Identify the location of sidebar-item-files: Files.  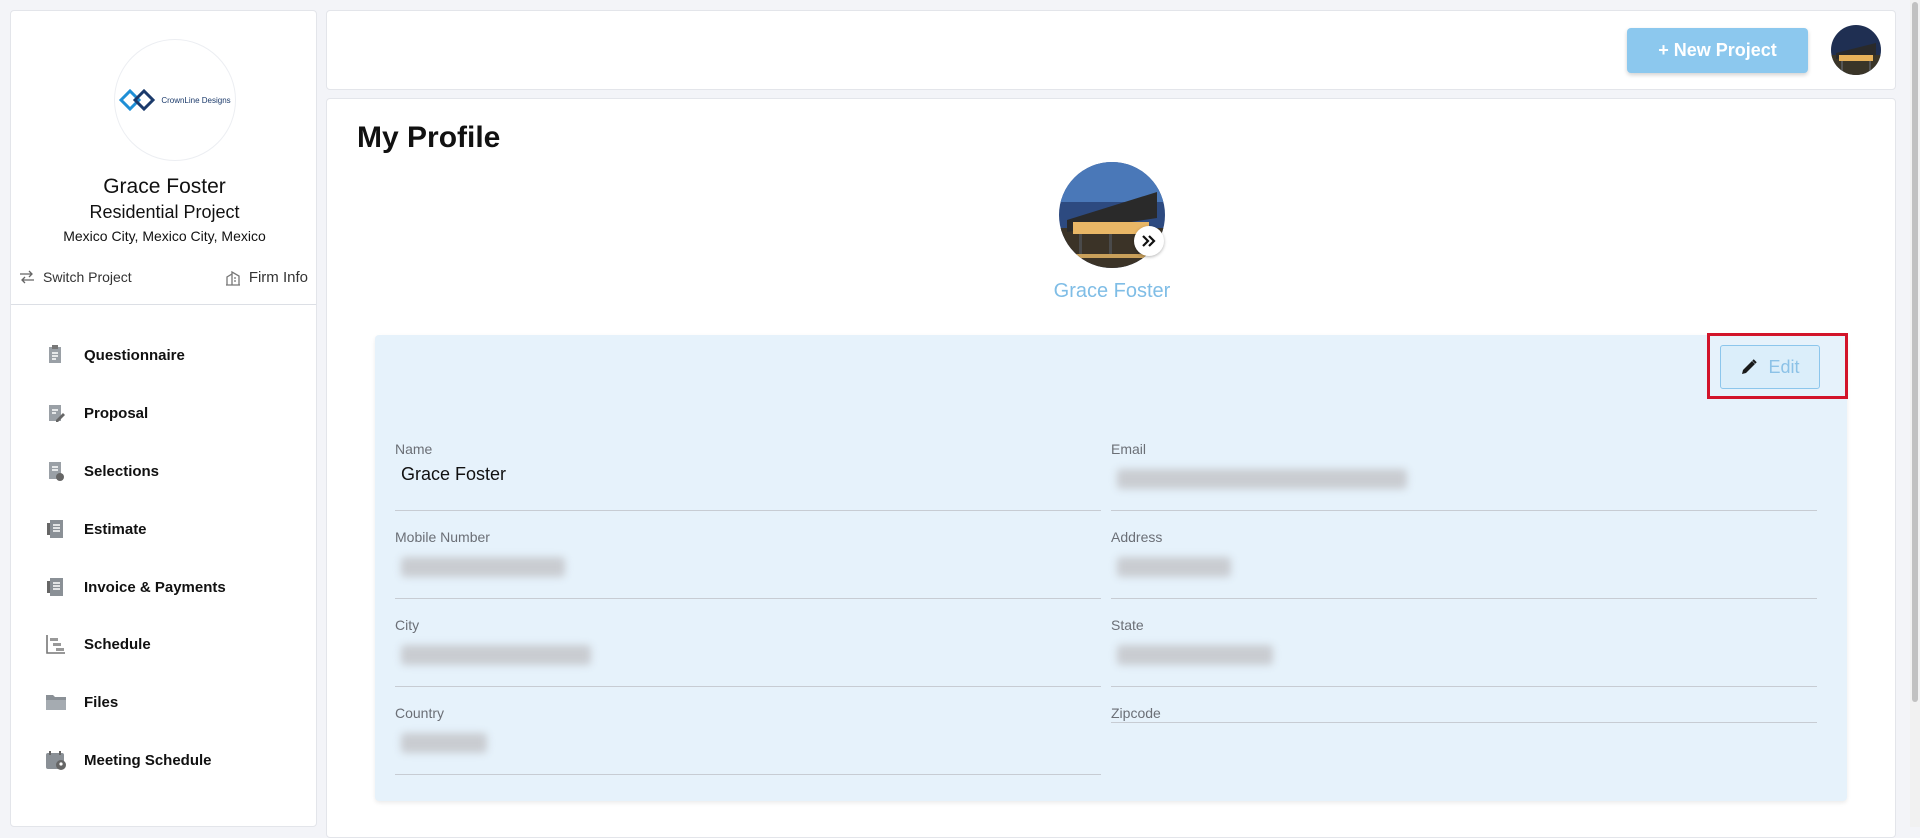
(163, 702).